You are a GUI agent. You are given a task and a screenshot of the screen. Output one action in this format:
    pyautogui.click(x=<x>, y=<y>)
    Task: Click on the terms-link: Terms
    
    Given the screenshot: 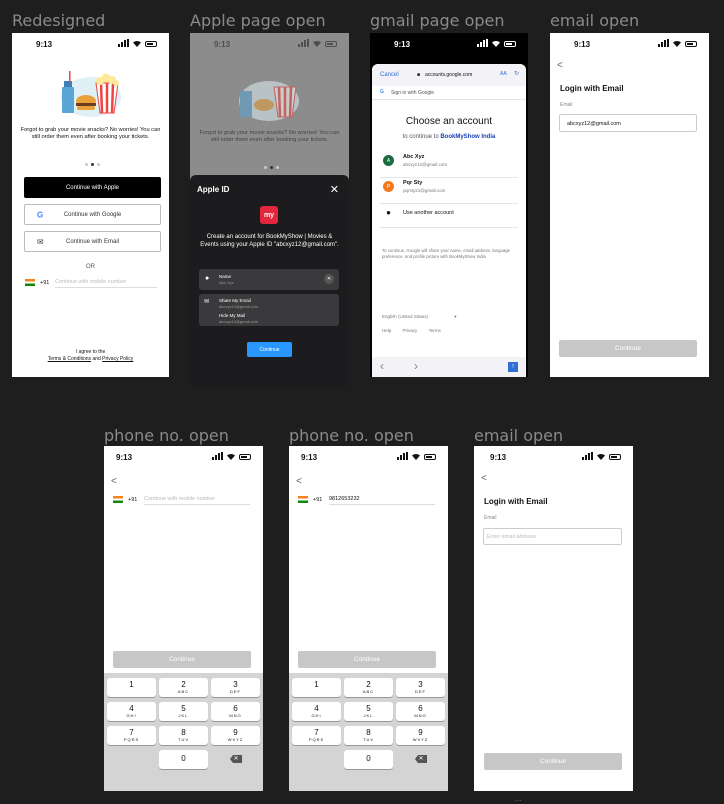 What is the action you would take?
    pyautogui.click(x=435, y=330)
    